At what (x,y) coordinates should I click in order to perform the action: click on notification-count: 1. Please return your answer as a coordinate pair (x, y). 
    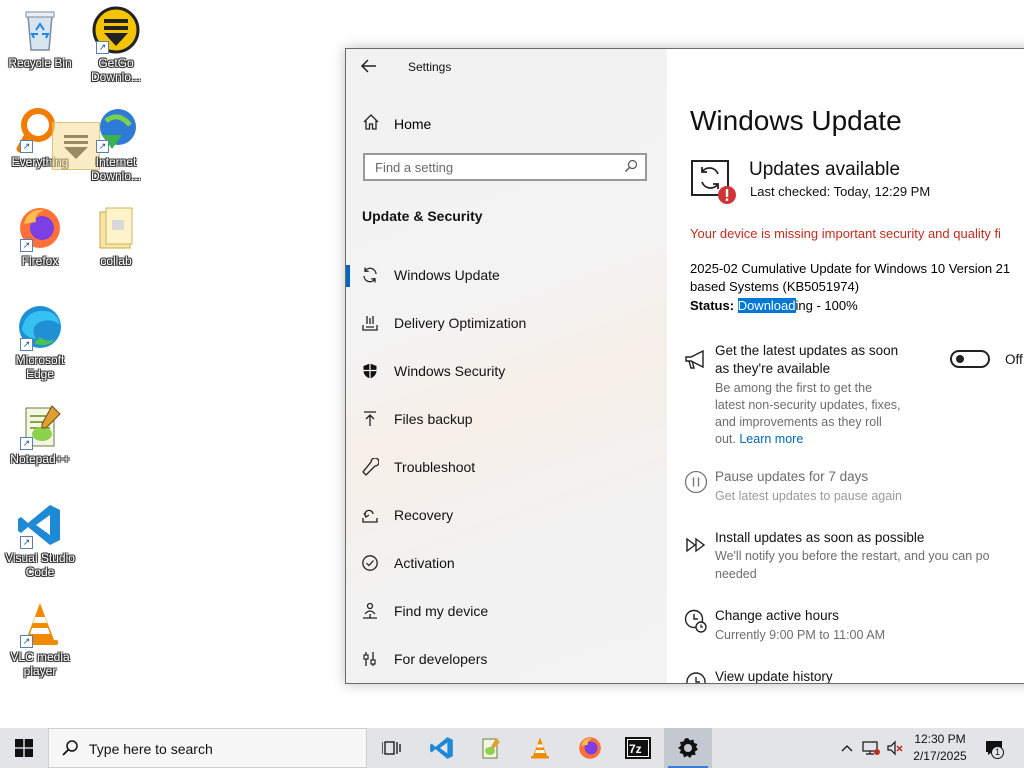
    Looking at the image, I should click on (997, 752).